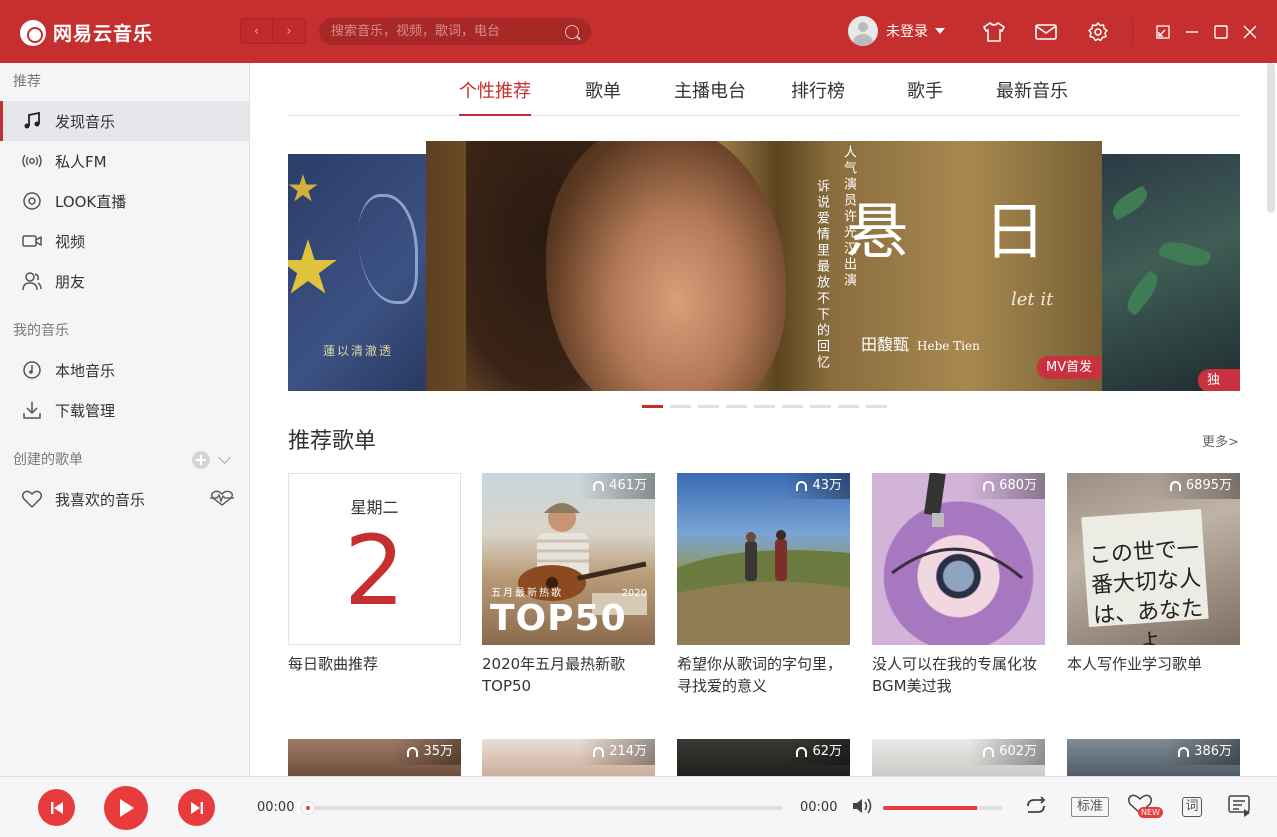  Describe the element at coordinates (1249, 32) in the screenshot. I see `close-icon` at that location.